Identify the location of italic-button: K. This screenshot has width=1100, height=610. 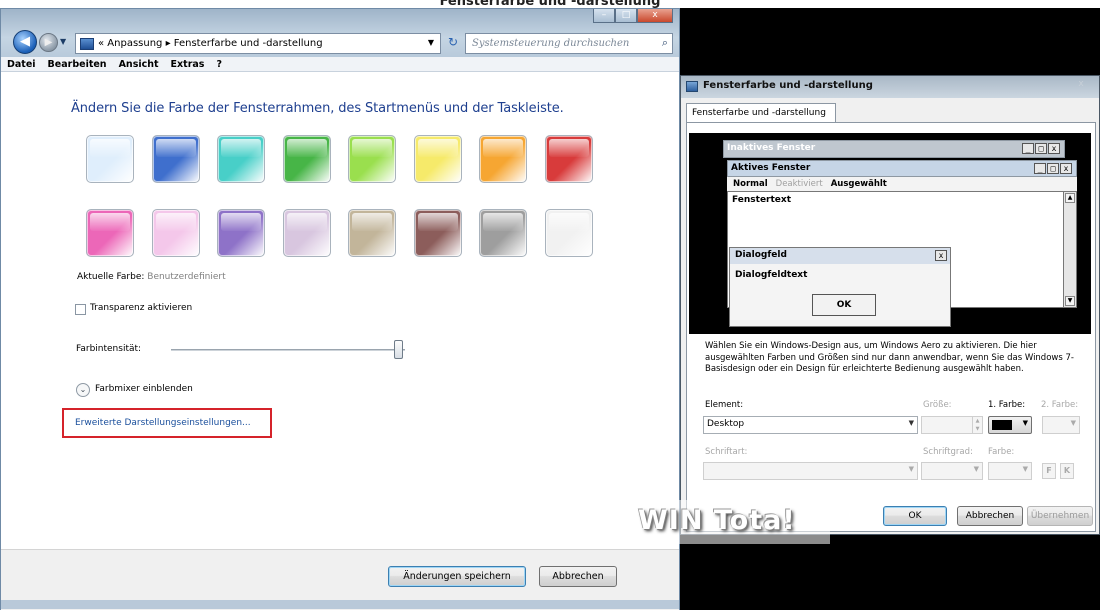
(1067, 471).